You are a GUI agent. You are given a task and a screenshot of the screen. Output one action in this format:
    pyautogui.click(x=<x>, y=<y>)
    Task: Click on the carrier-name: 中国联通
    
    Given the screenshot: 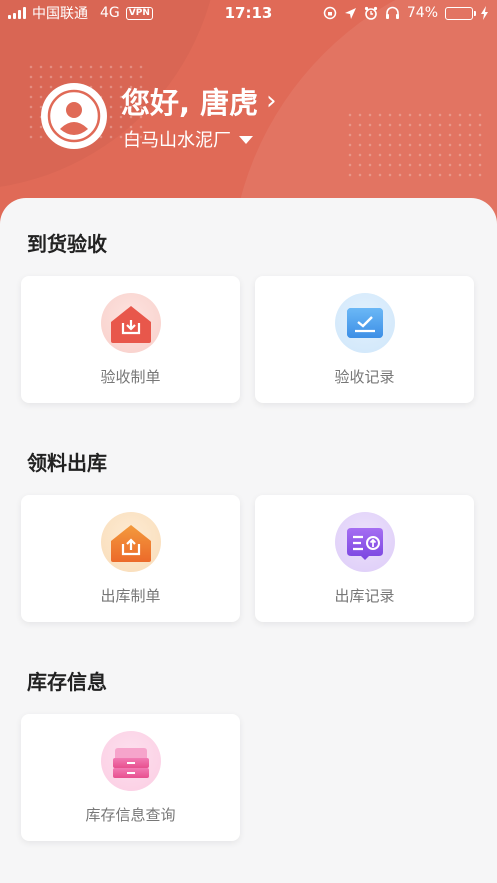 What is the action you would take?
    pyautogui.click(x=60, y=14)
    